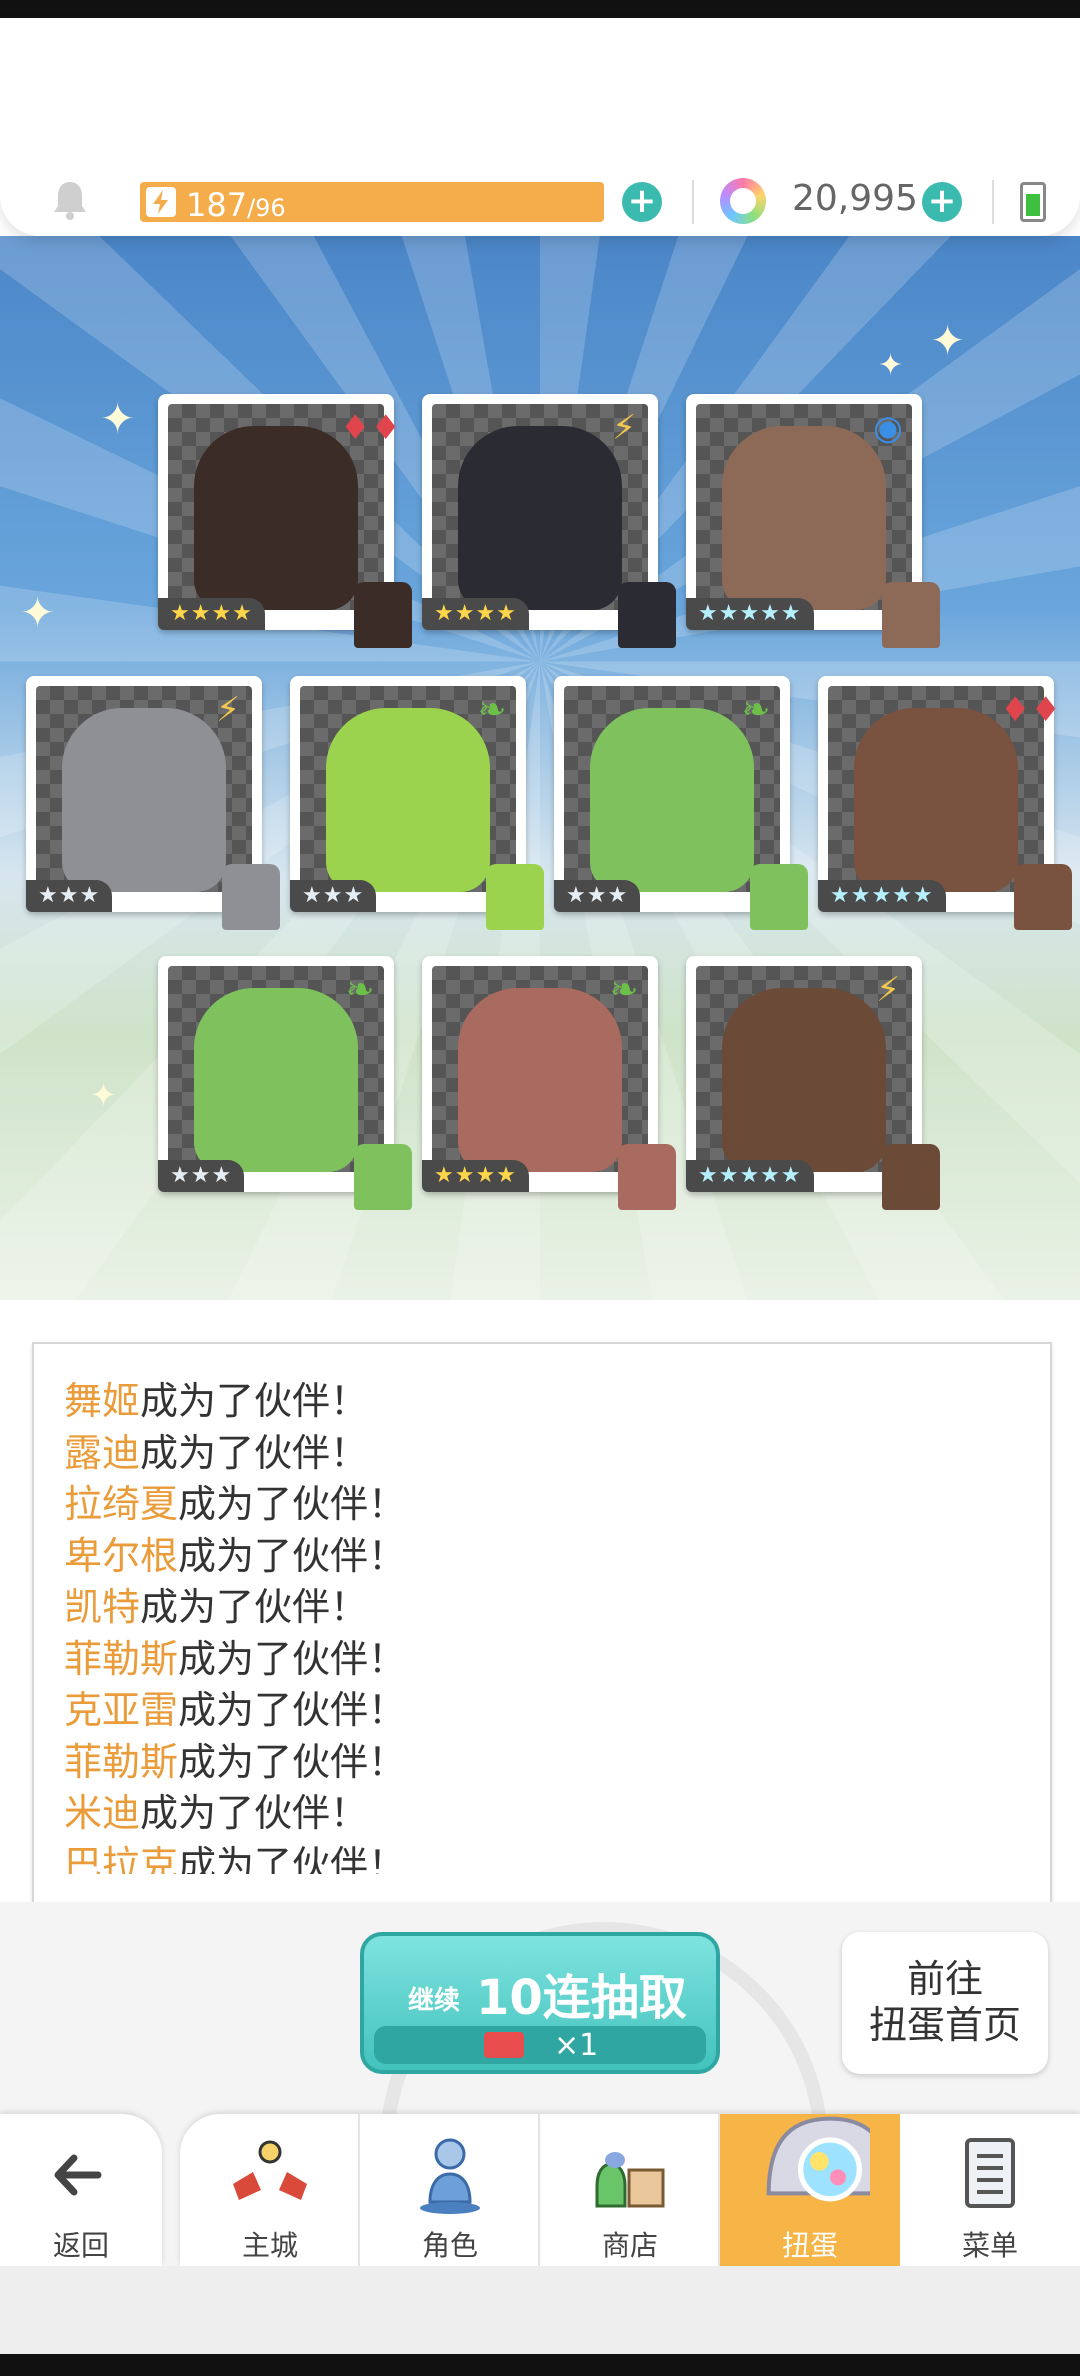 The image size is (1080, 2376). I want to click on nav-item-castle: 主城, so click(270, 2190).